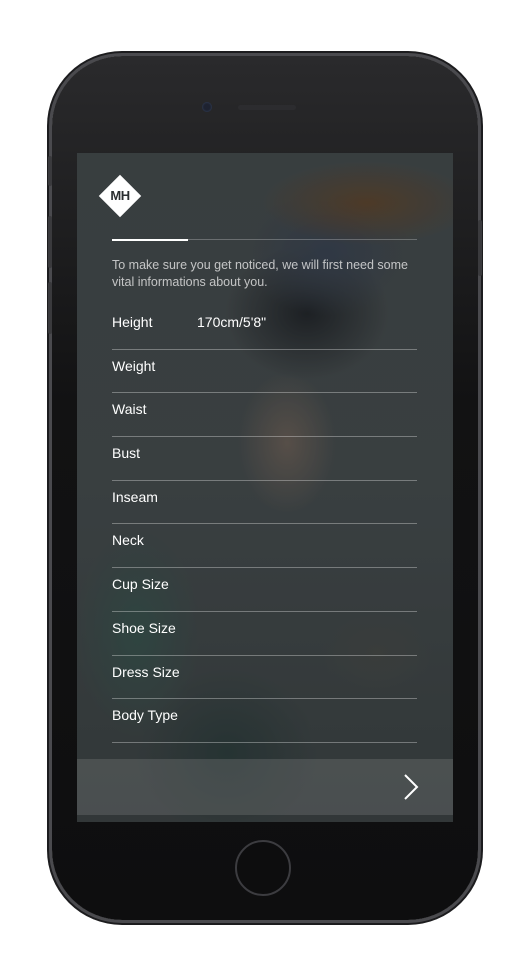 The image size is (530, 960). I want to click on field-label: Shoe Size, so click(144, 627).